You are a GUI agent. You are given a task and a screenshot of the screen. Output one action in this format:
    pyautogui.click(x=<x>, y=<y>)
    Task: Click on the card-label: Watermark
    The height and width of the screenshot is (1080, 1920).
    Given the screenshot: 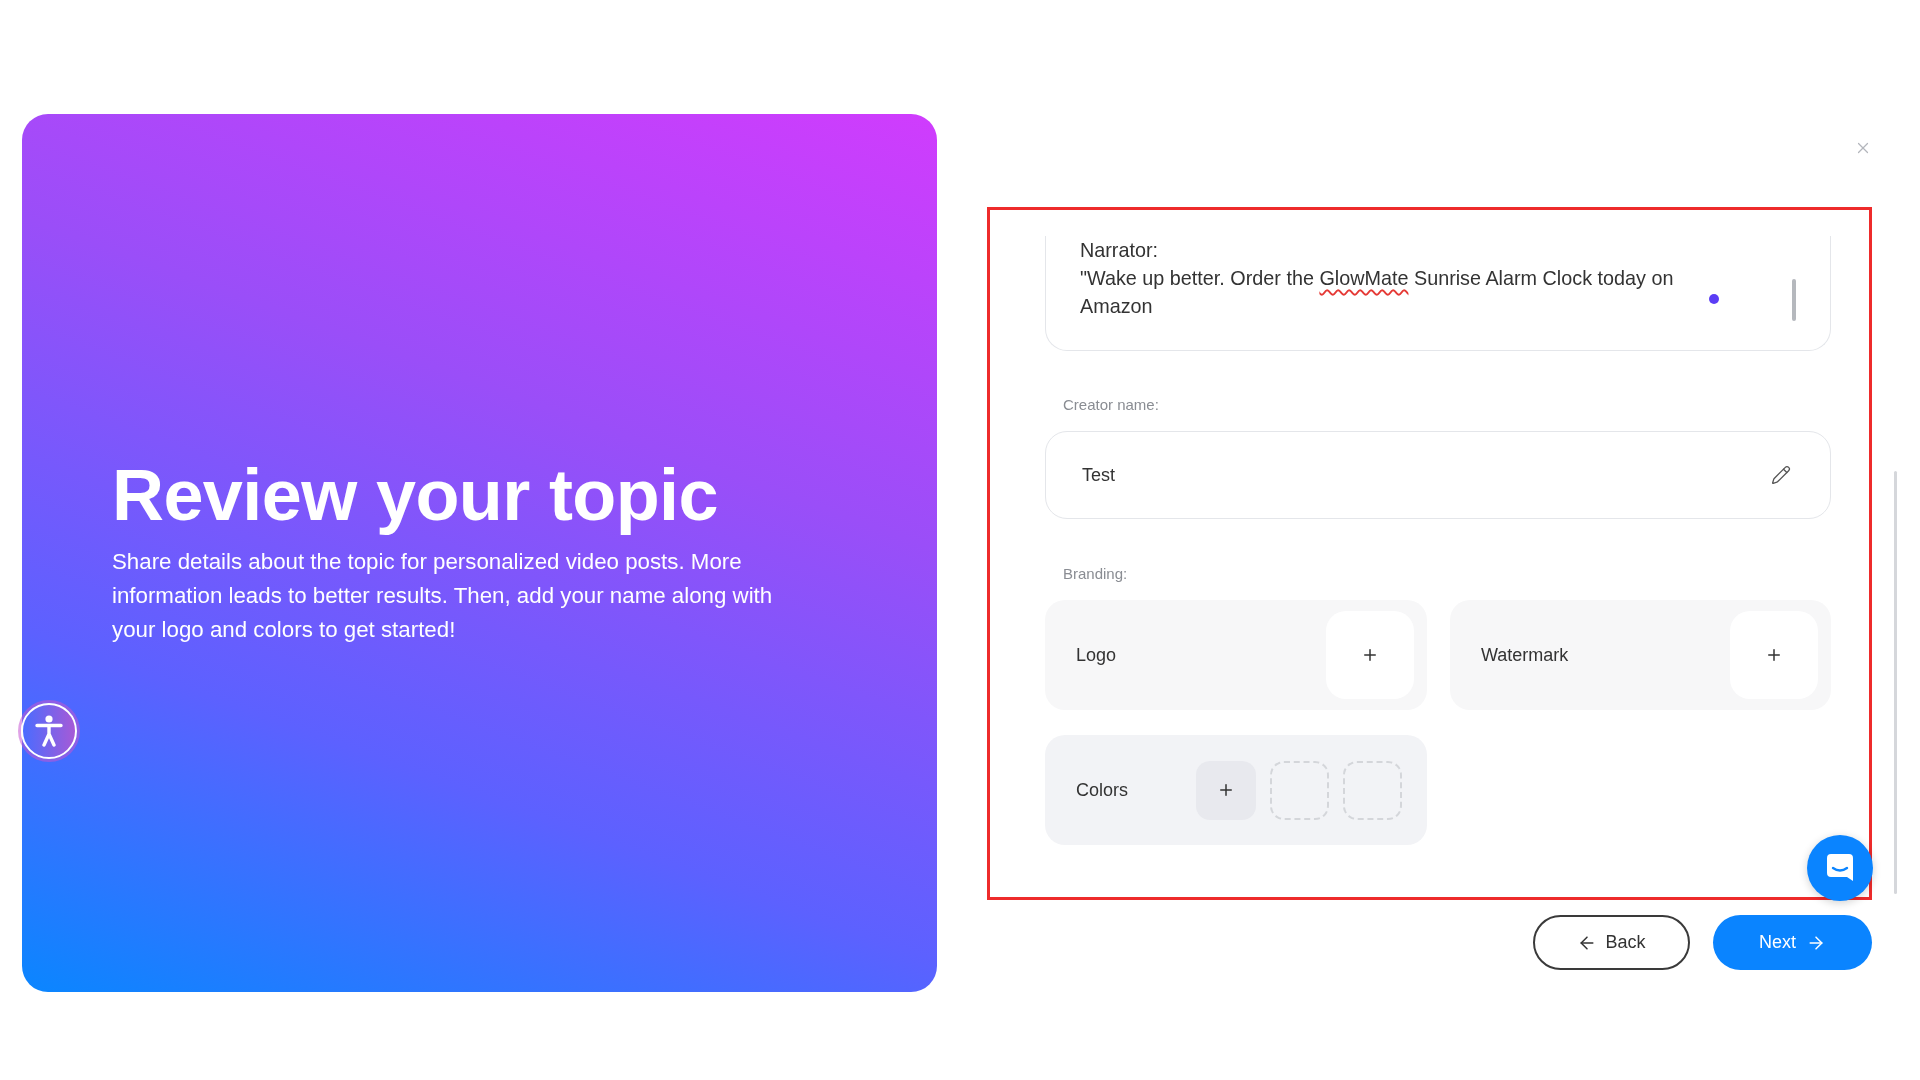 What is the action you would take?
    pyautogui.click(x=1525, y=655)
    